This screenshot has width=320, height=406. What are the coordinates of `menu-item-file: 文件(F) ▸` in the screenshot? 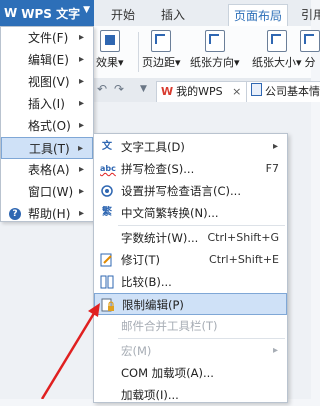 It's located at (47, 38).